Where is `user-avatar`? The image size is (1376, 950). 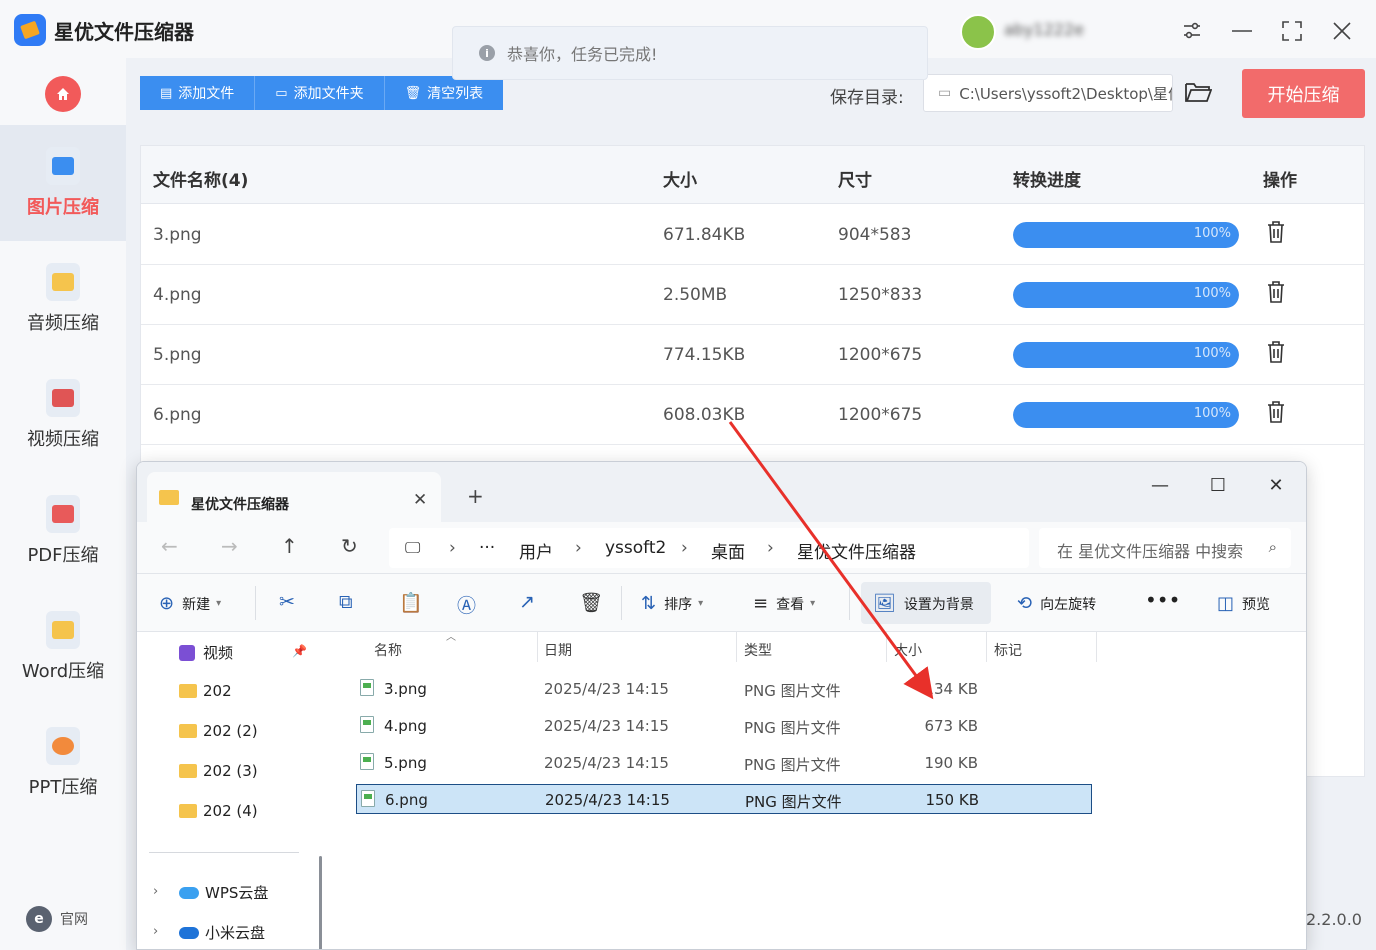
user-avatar is located at coordinates (978, 32).